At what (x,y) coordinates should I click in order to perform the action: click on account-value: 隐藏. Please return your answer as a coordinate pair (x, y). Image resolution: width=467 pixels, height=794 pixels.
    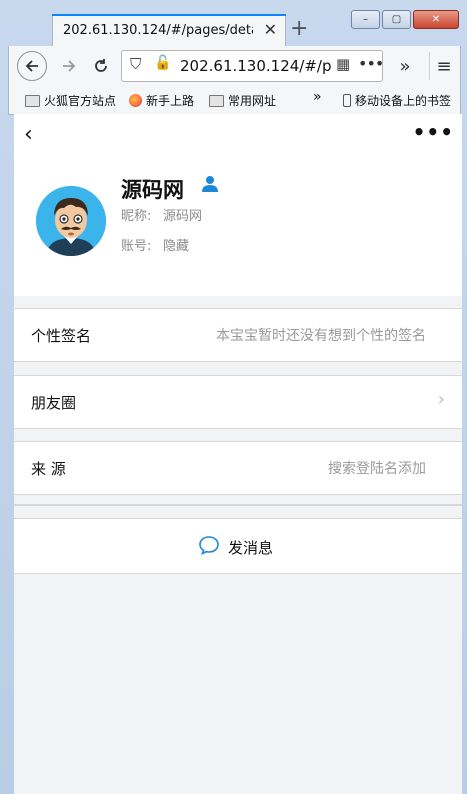
    Looking at the image, I should click on (176, 246).